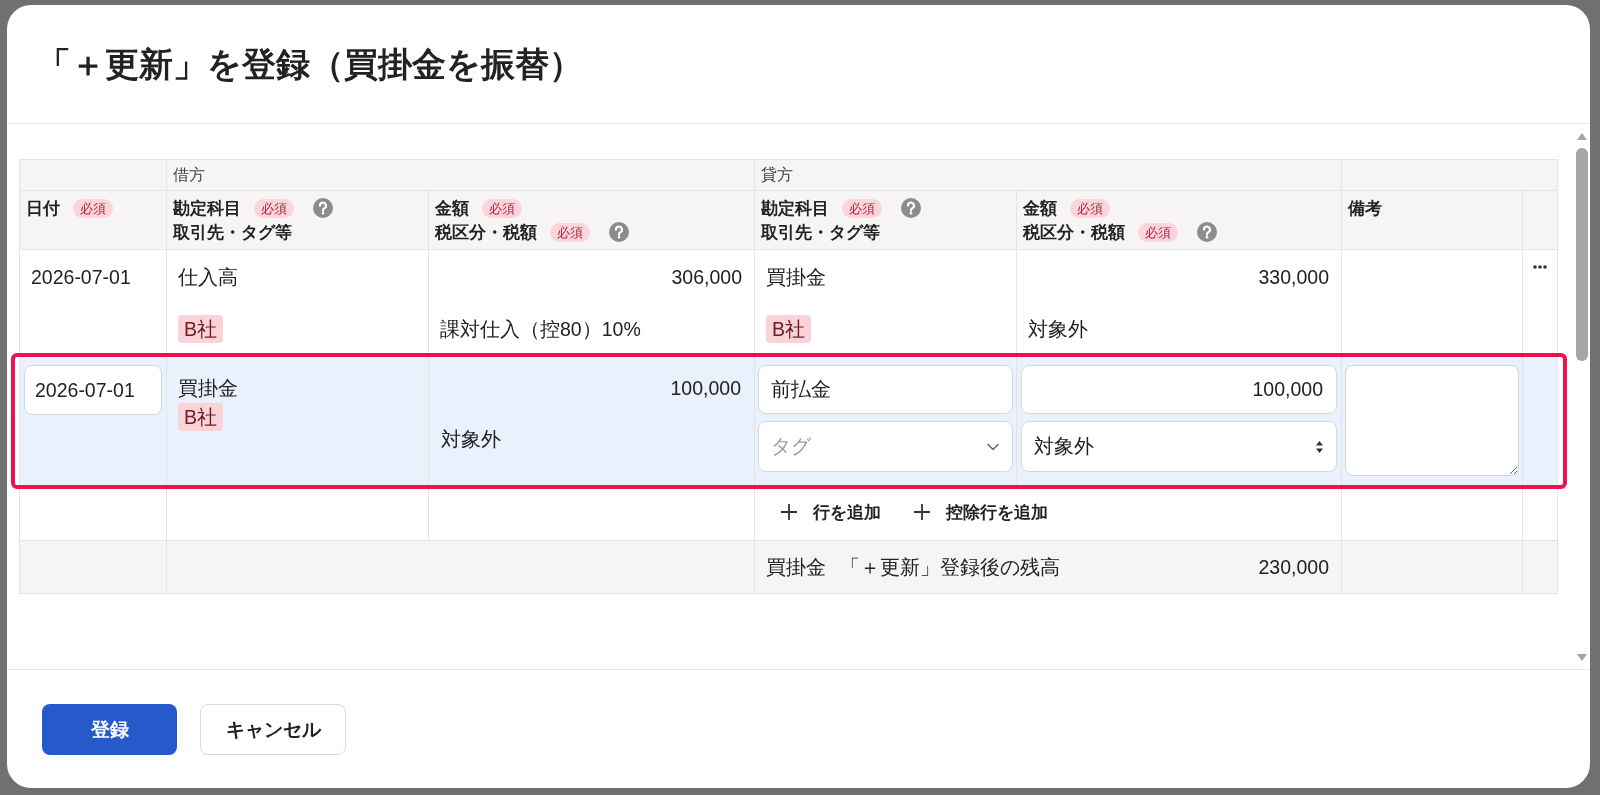  Describe the element at coordinates (885, 389) in the screenshot. I see `account-field: 前払金` at that location.